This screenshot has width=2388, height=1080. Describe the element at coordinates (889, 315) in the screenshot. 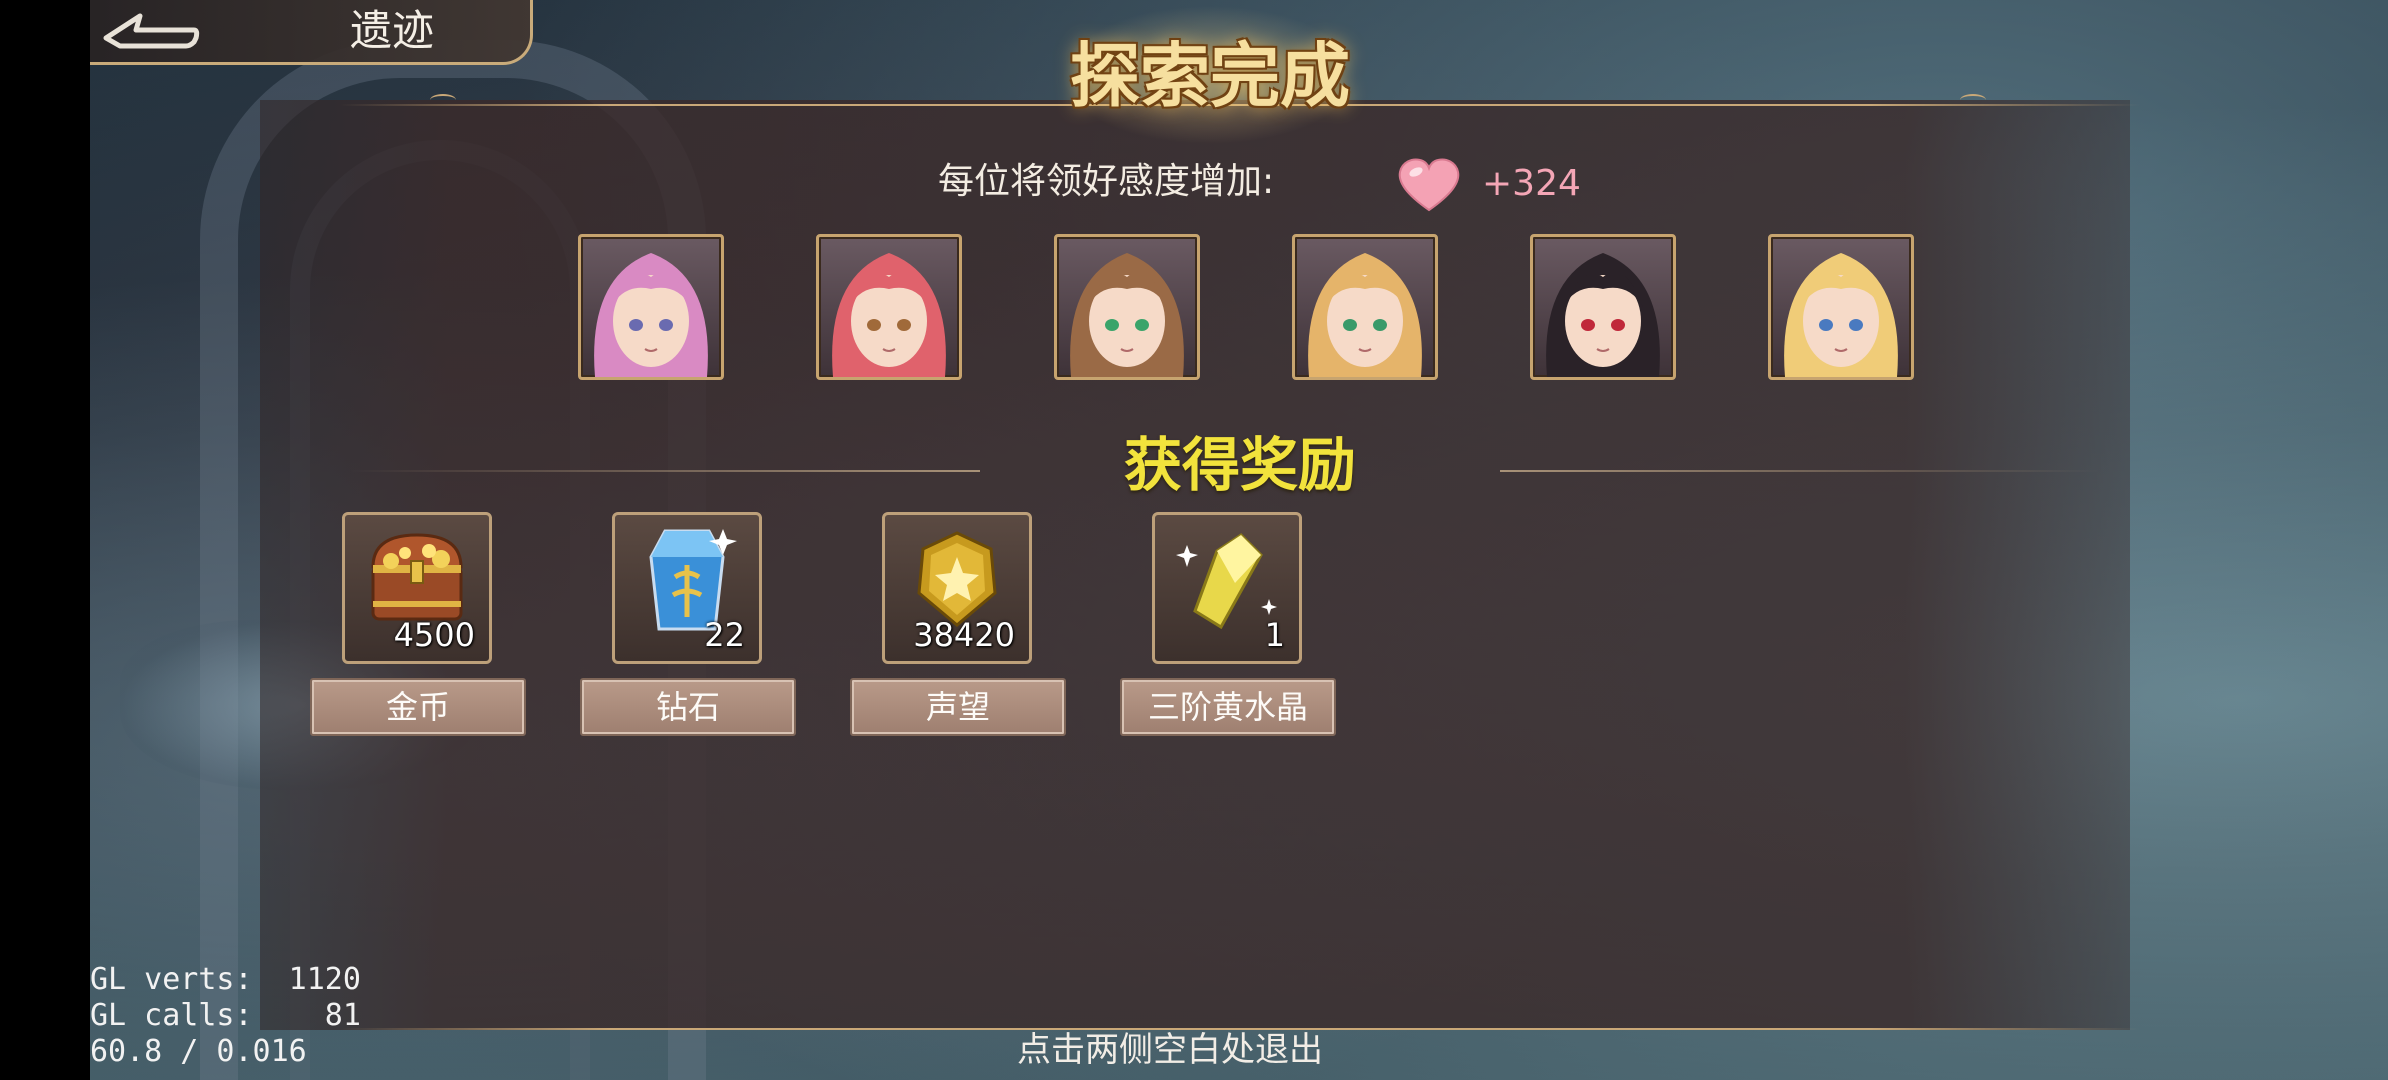

I see `hero-red-hair-art` at that location.